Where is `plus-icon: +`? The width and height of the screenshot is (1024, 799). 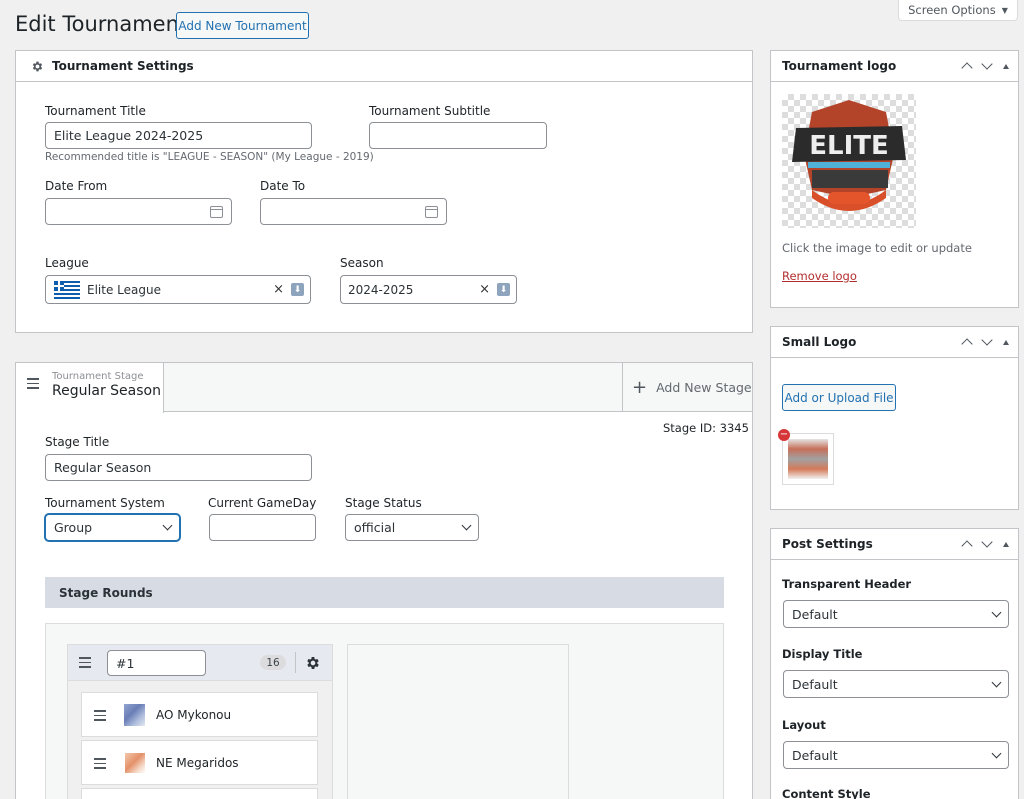
plus-icon: + is located at coordinates (640, 387).